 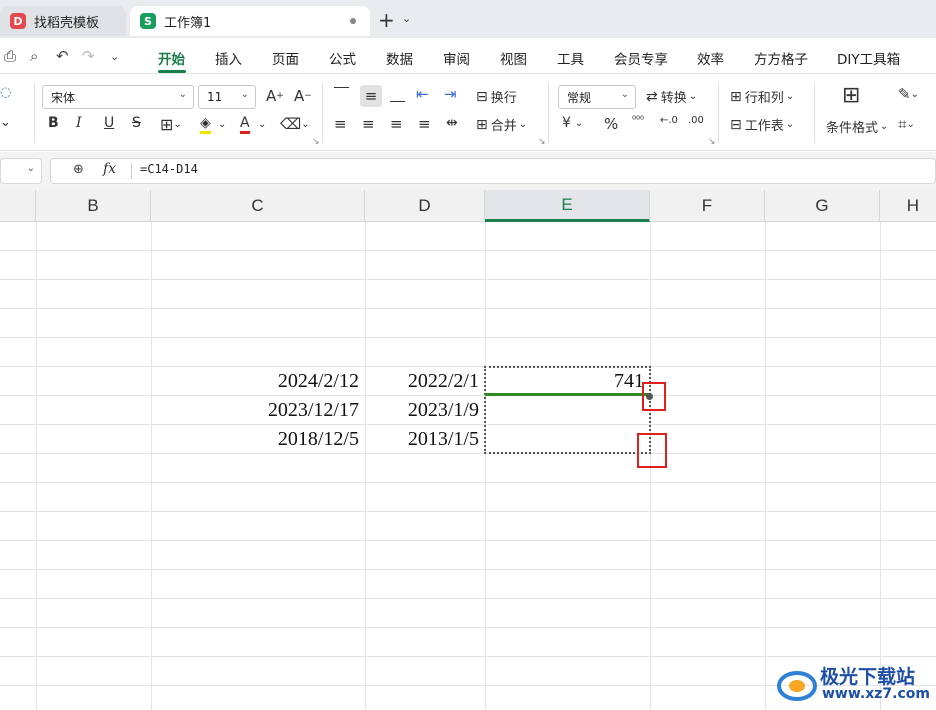 What do you see at coordinates (456, 58) in the screenshot?
I see `menu-review: 审阅` at bounding box center [456, 58].